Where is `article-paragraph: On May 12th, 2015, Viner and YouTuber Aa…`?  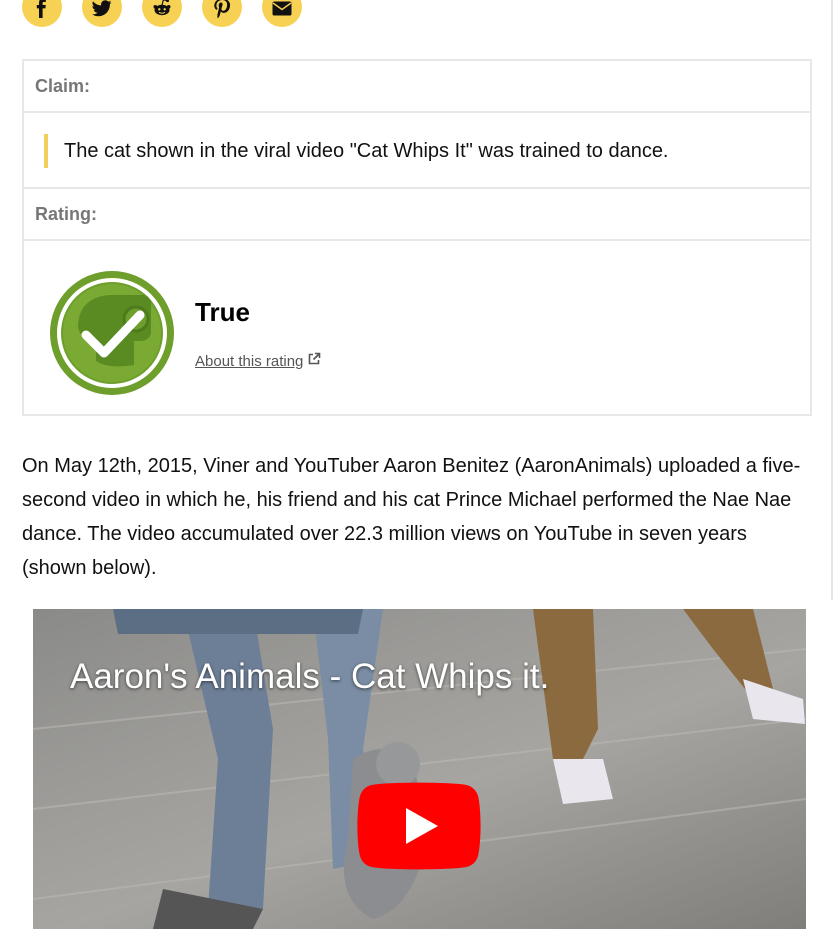 article-paragraph: On May 12th, 2015, Viner and YouTuber Aa… is located at coordinates (411, 517).